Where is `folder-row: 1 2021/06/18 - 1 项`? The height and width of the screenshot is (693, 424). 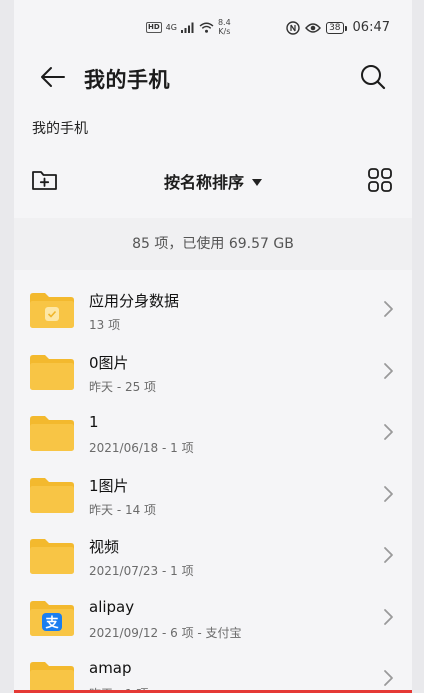
folder-row: 1 2021/06/18 - 1 项 is located at coordinates (213, 432).